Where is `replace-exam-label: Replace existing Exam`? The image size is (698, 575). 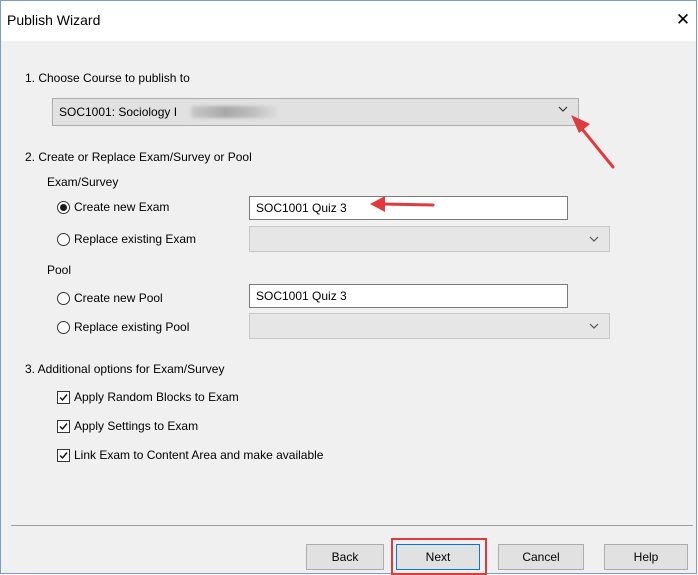
replace-exam-label: Replace existing Exam is located at coordinates (135, 239).